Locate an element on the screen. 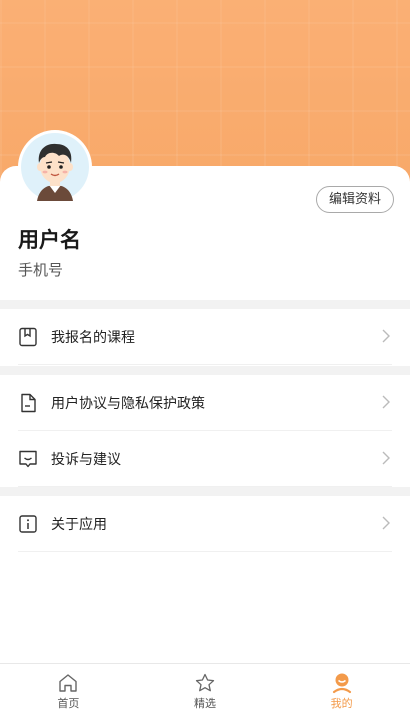  document-icon is located at coordinates (28, 403).